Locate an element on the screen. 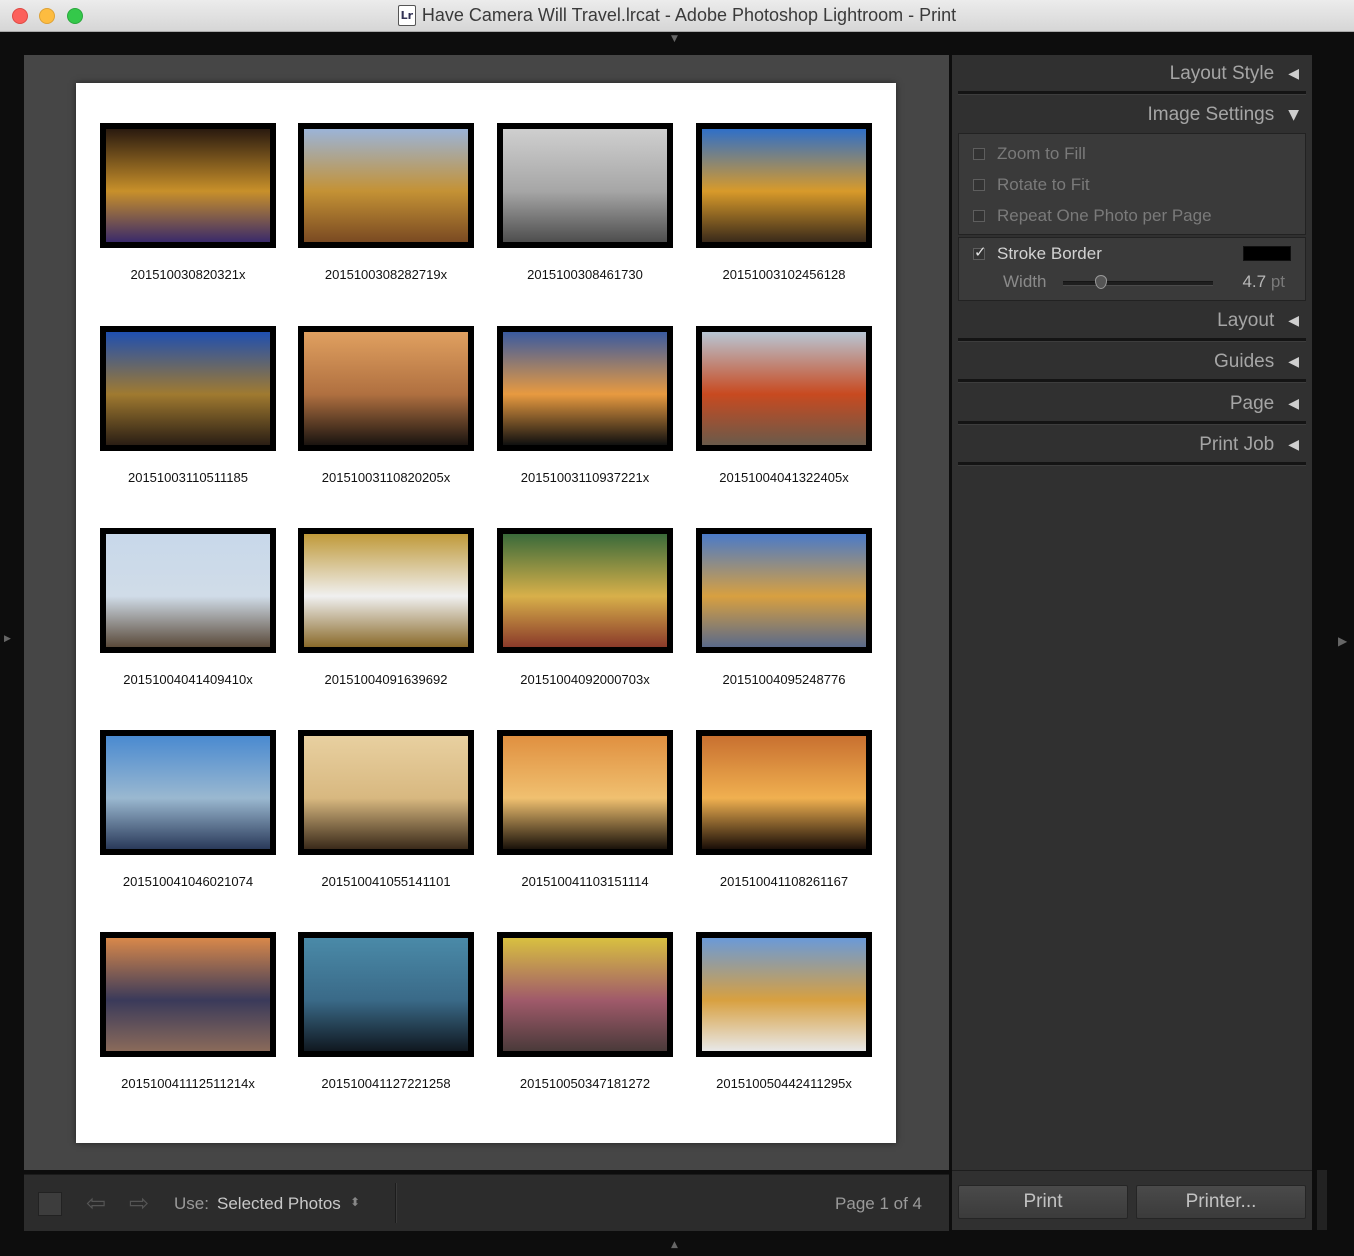  photo-cell: 20151003110511185 is located at coordinates (188, 405).